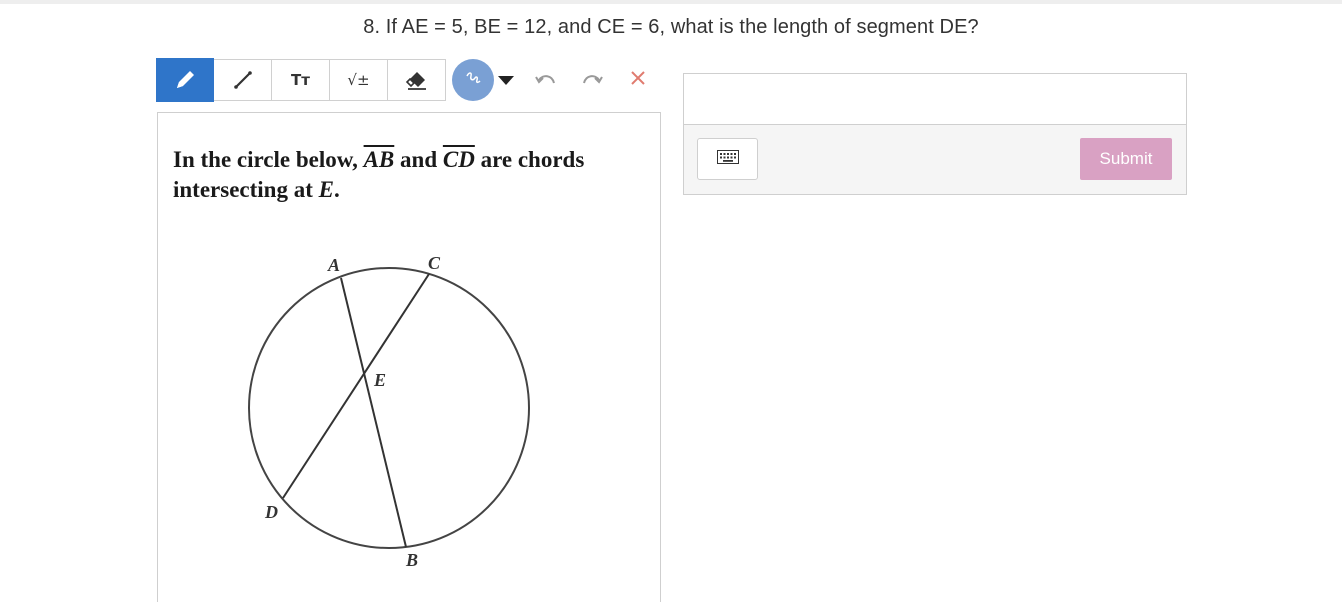 Image resolution: width=1342 pixels, height=602 pixels. I want to click on problem-intro: In the circle below,, so click(265, 159).